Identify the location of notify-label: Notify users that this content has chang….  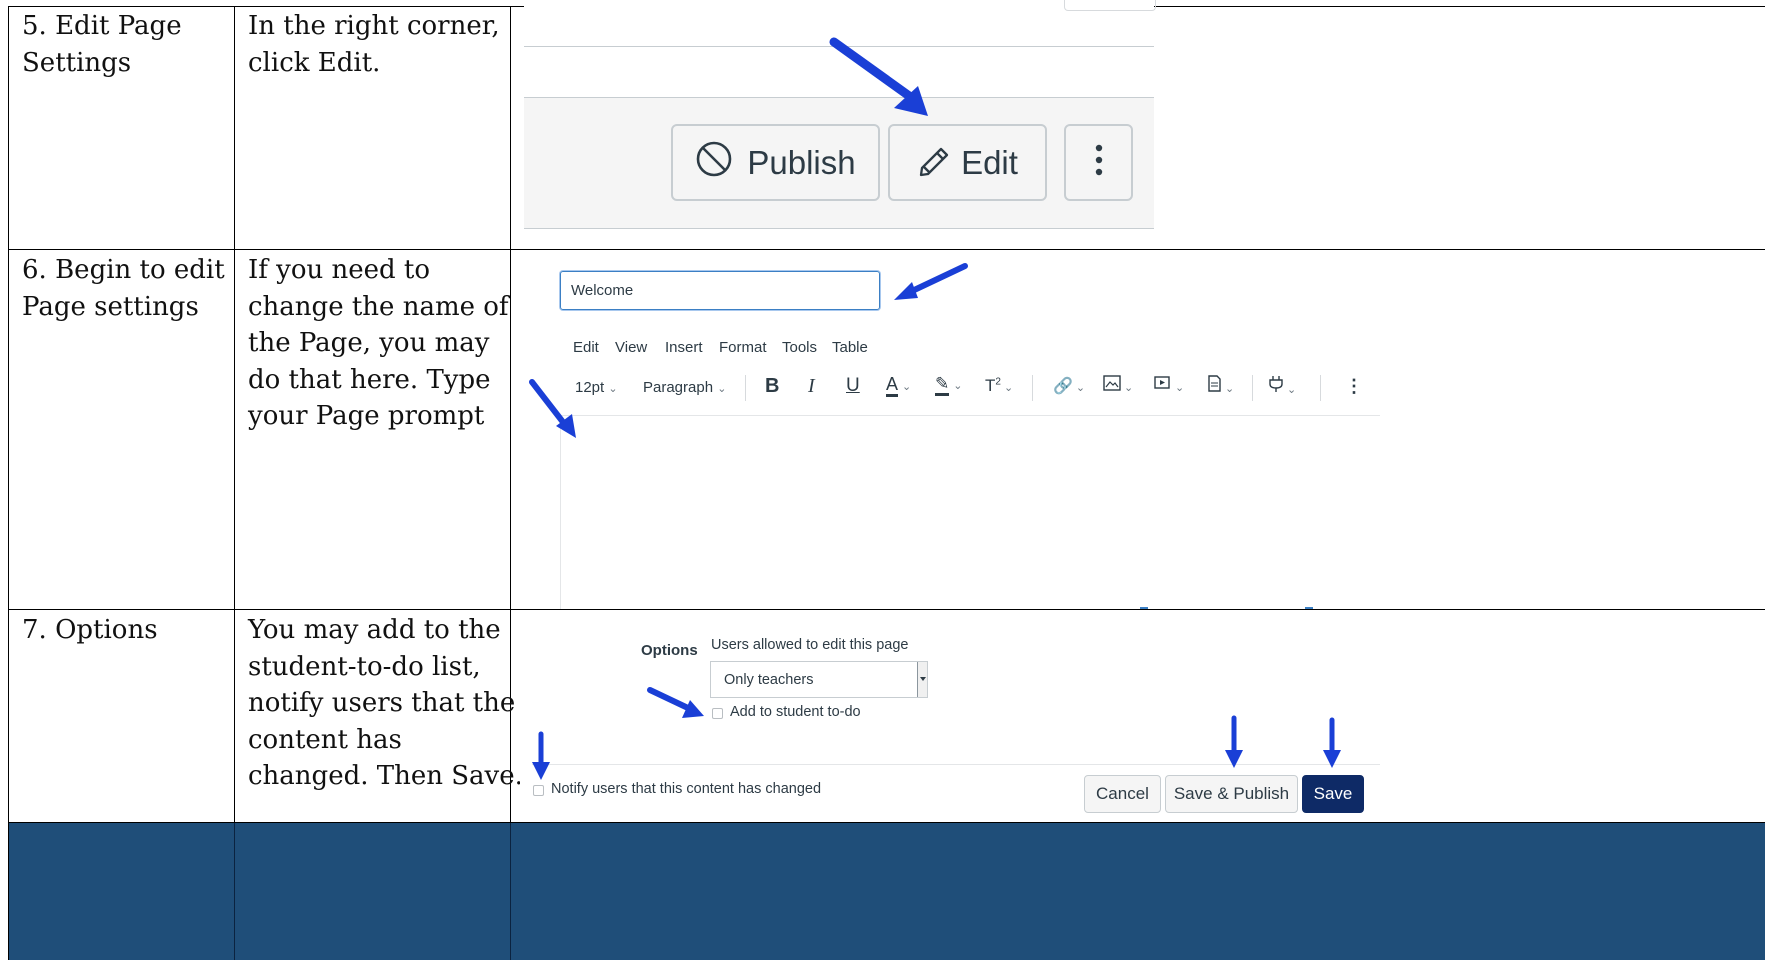
(686, 789).